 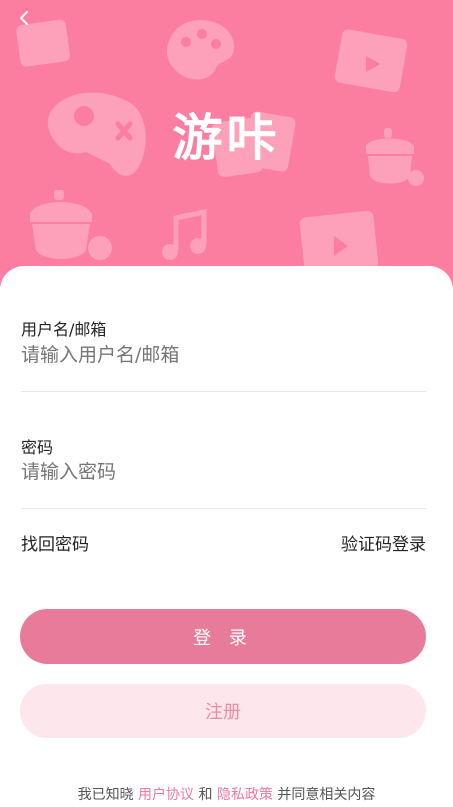 I want to click on chevron-left-icon, so click(x=24, y=18).